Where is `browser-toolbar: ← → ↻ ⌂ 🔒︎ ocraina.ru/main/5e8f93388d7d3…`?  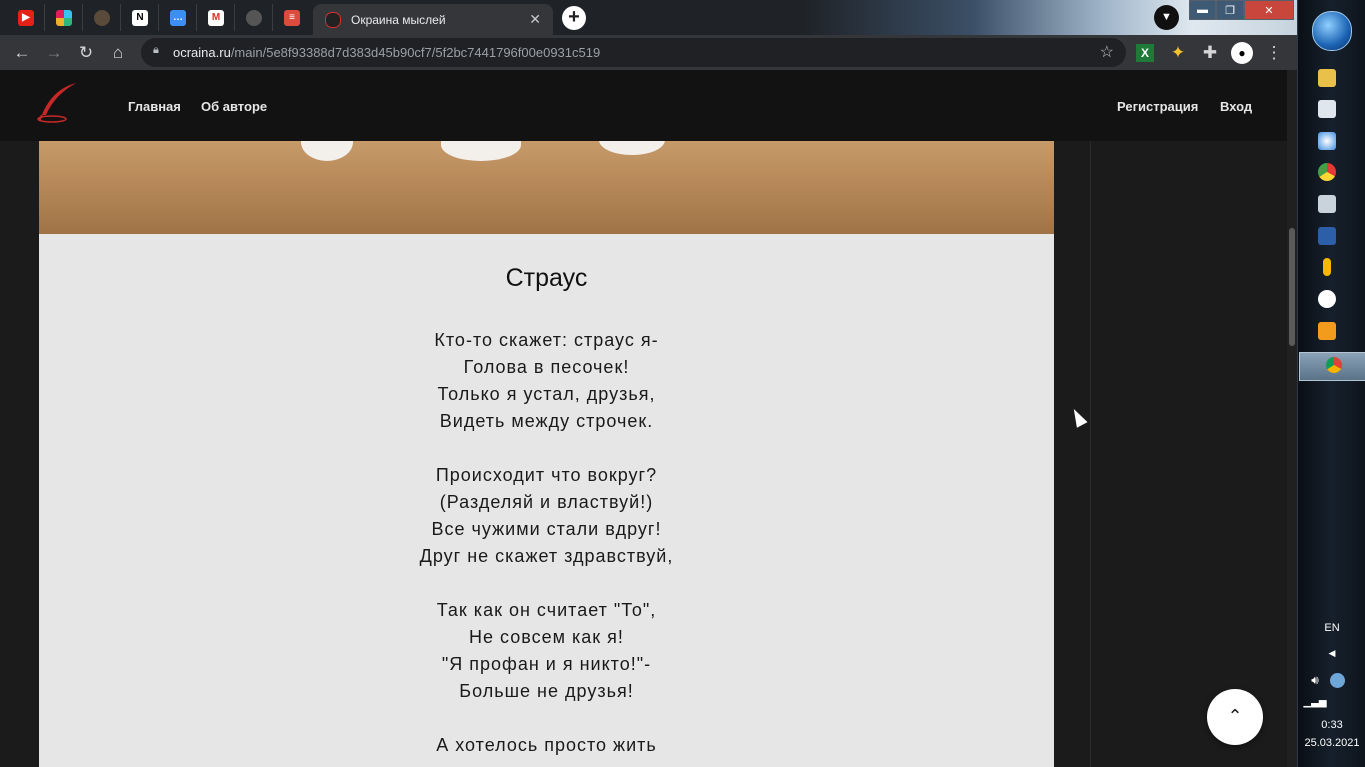 browser-toolbar: ← → ↻ ⌂ 🔒︎ ocraina.ru/main/5e8f93388d7d3… is located at coordinates (648, 52).